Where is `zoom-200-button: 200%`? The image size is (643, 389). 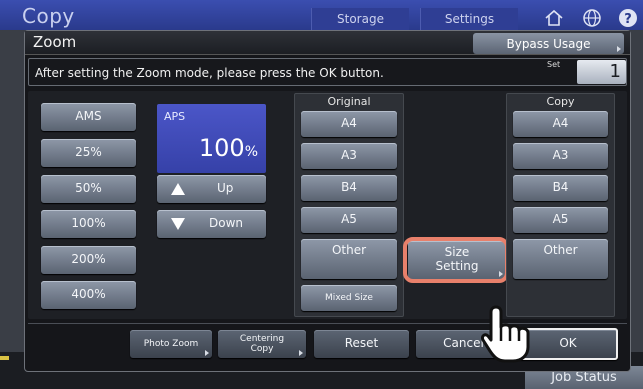 zoom-200-button: 200% is located at coordinates (88, 260).